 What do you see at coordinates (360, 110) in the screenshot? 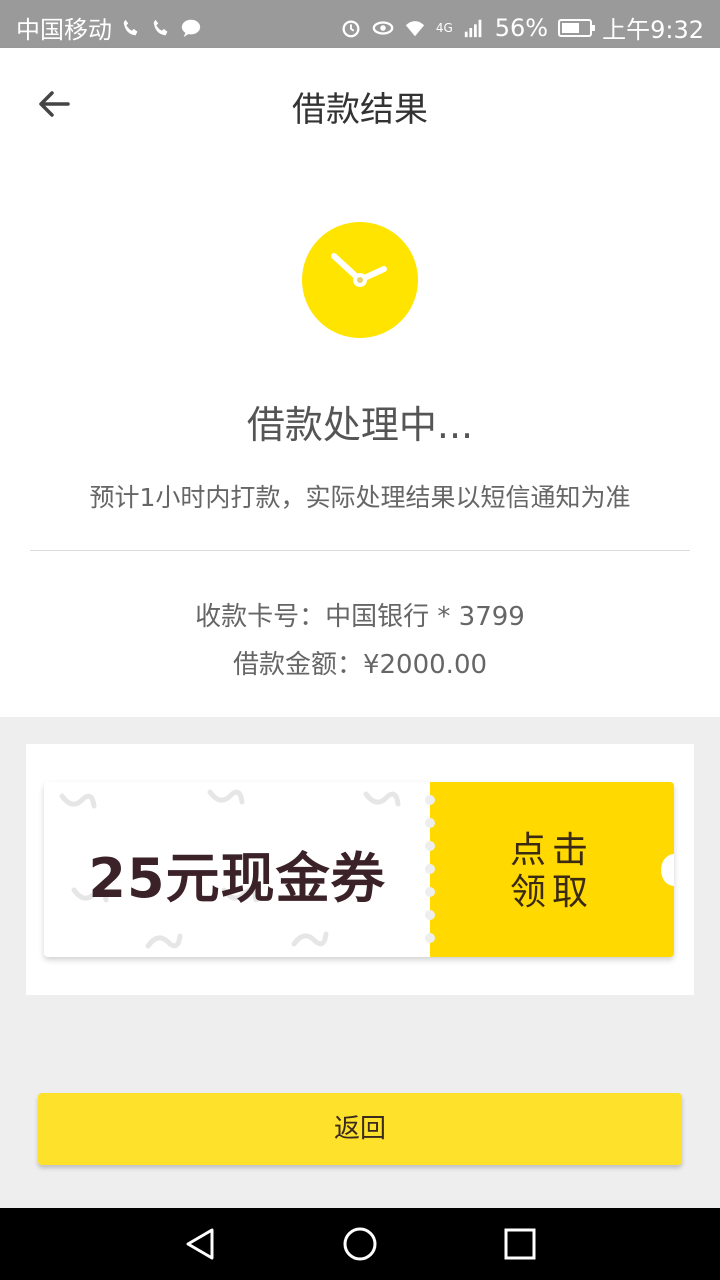
I see `page-title: 借款结果` at bounding box center [360, 110].